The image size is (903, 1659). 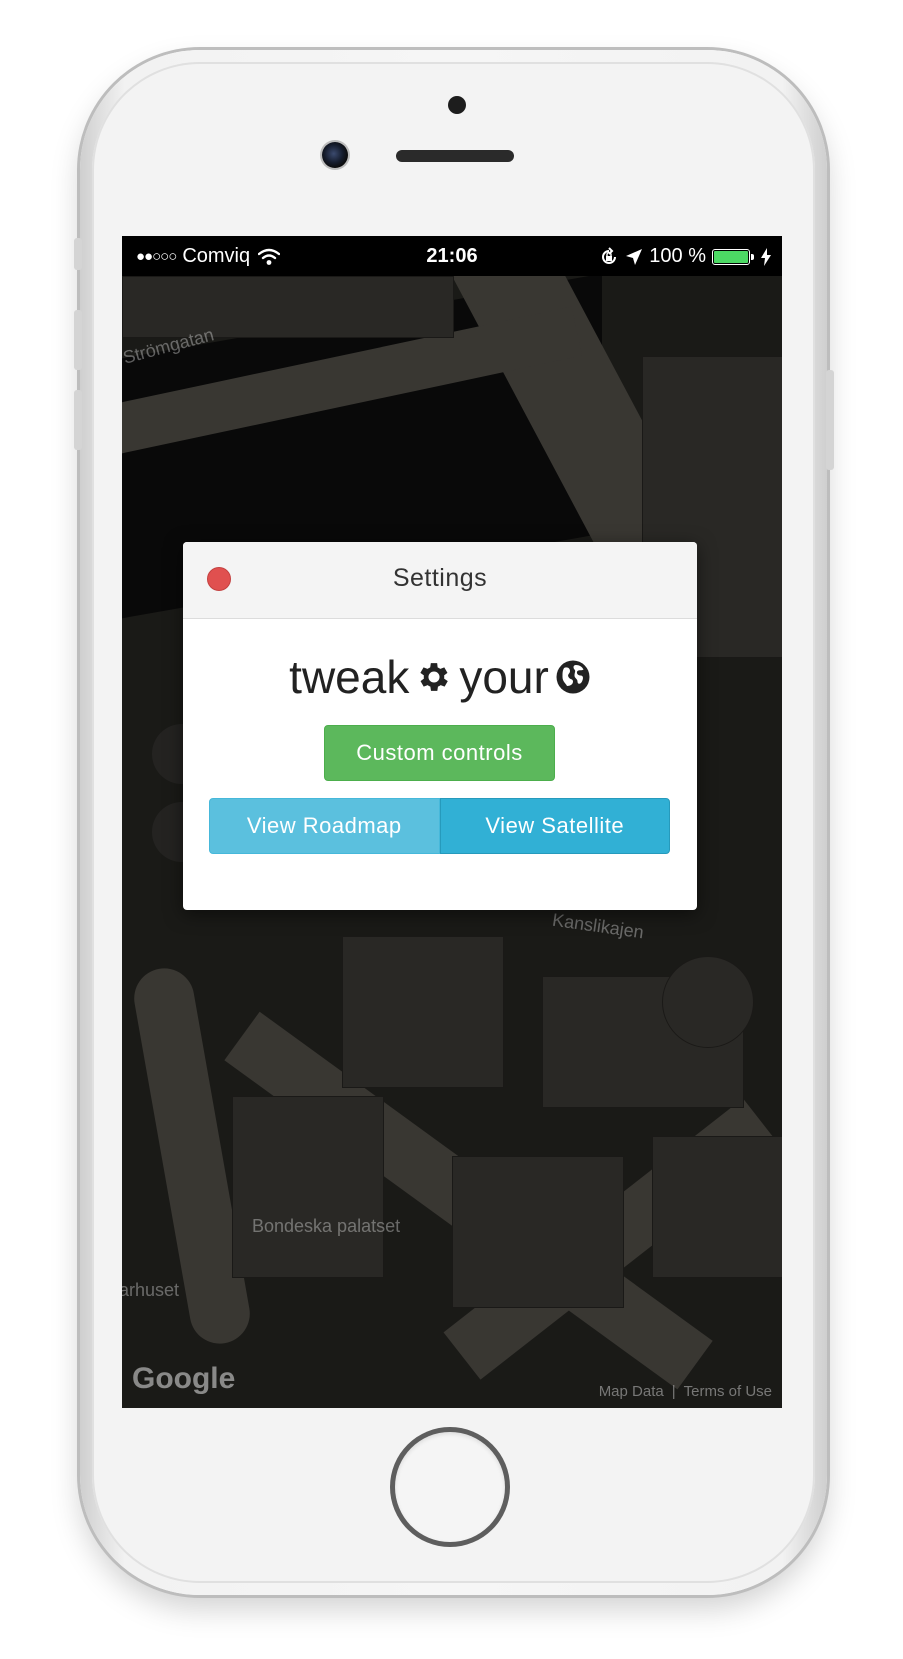 I want to click on map-footer: Map Data | Terms of Use, so click(x=685, y=1391).